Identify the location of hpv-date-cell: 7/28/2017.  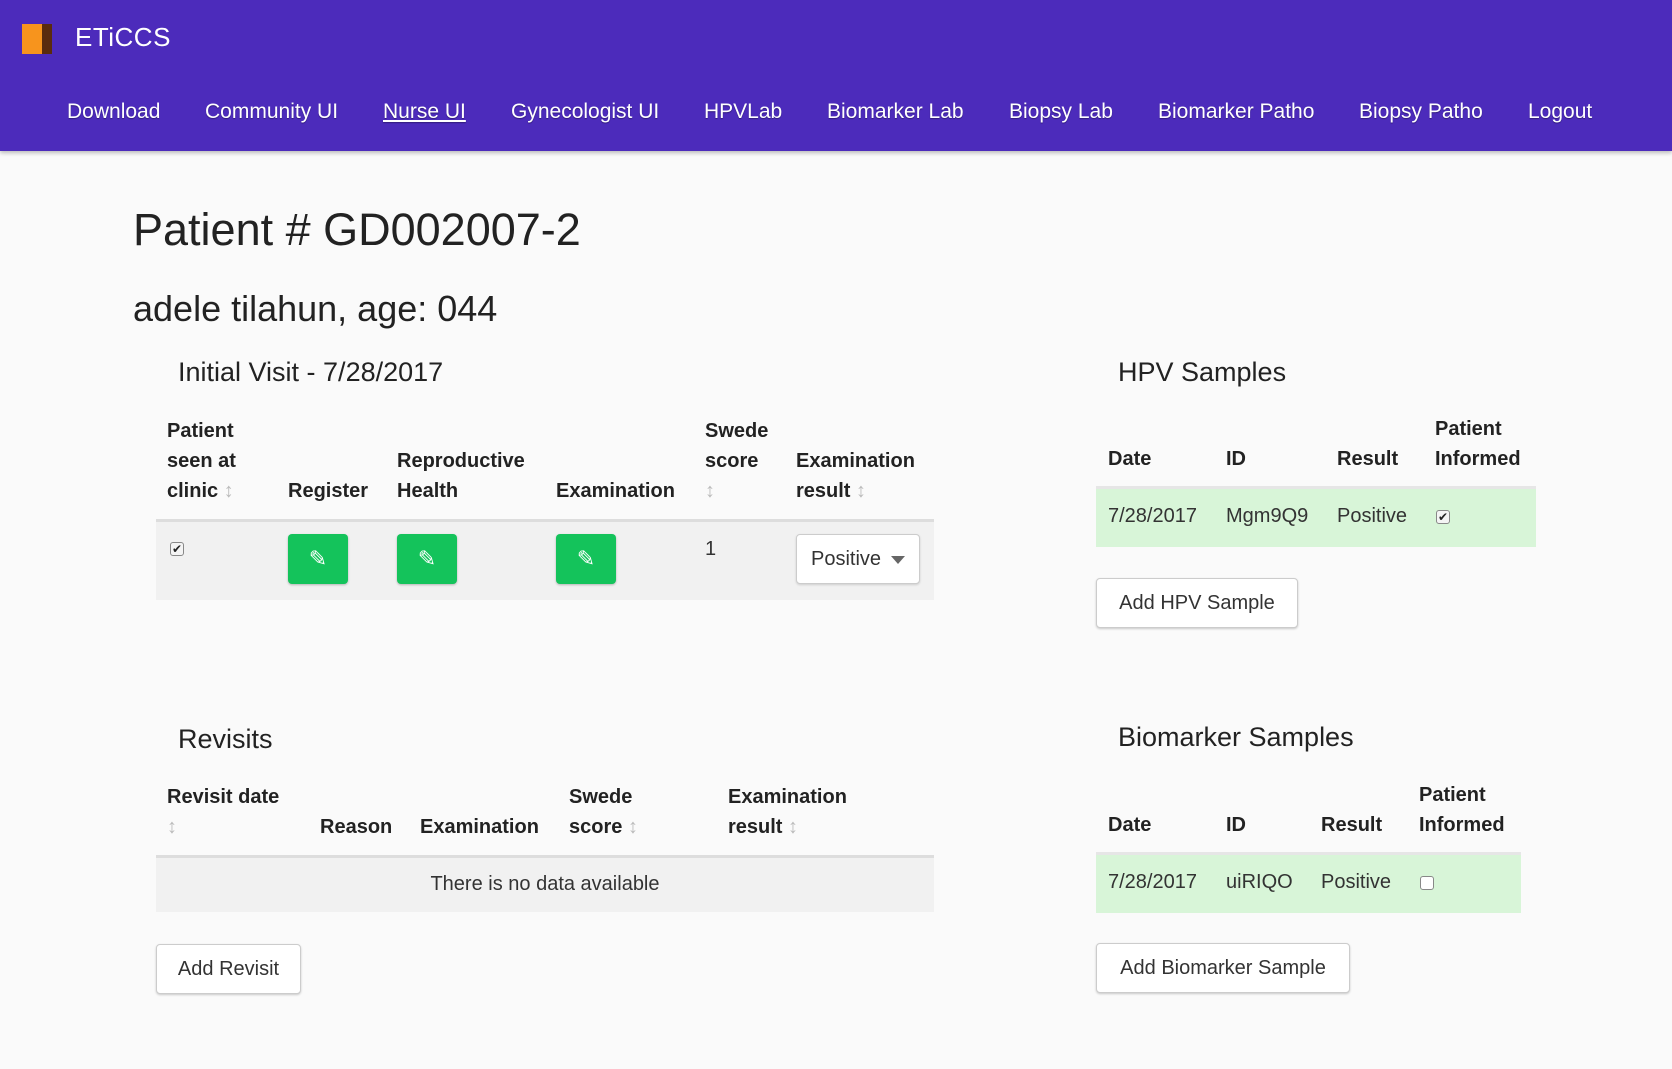
(1152, 516).